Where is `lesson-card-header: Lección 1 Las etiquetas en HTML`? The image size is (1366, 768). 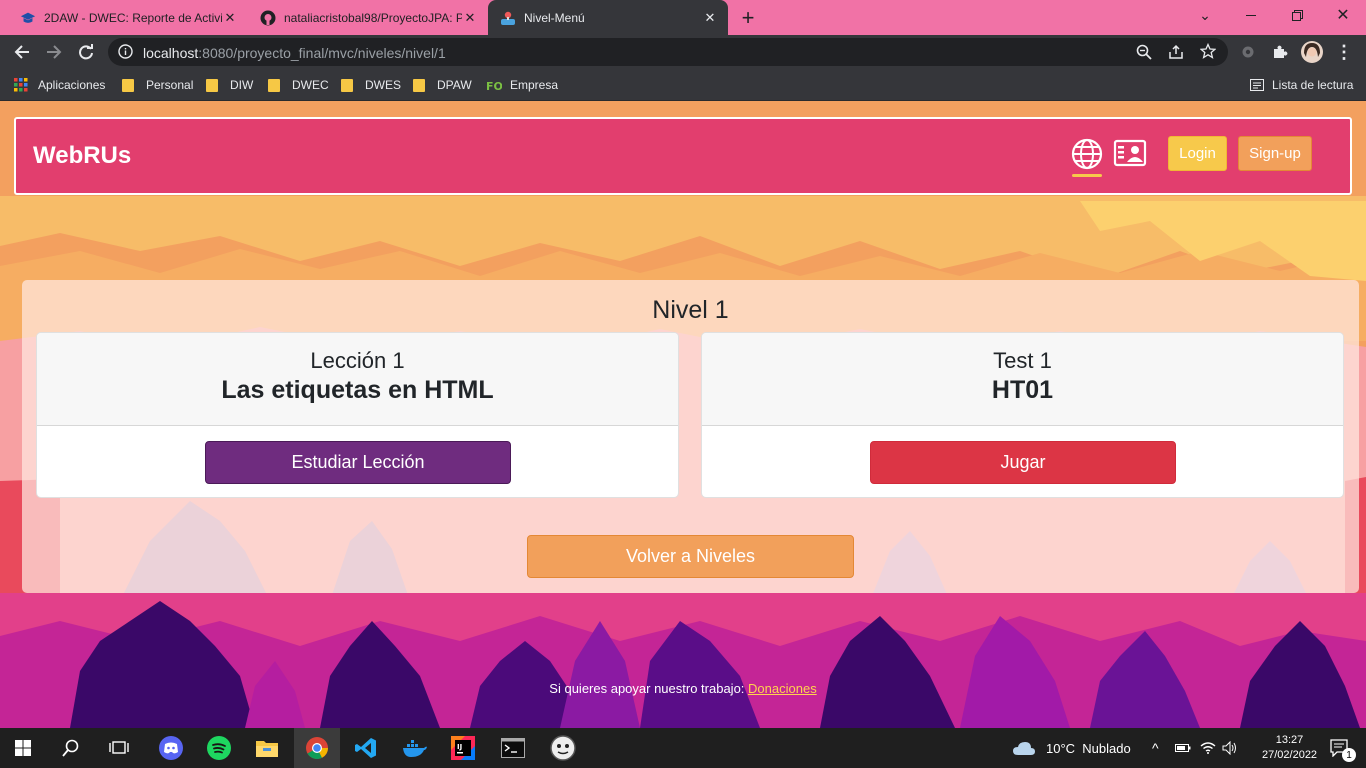 lesson-card-header: Lección 1 Las etiquetas en HTML is located at coordinates (357, 379).